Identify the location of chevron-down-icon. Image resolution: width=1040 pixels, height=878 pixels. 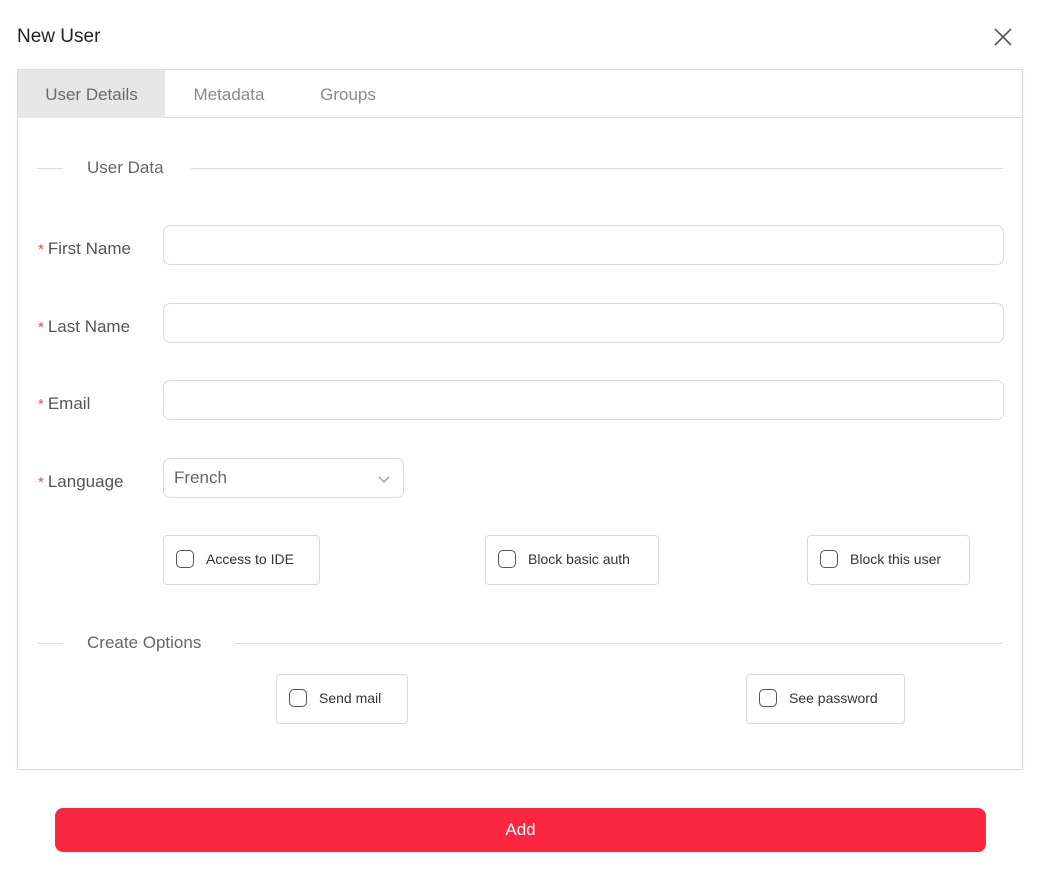
(384, 479).